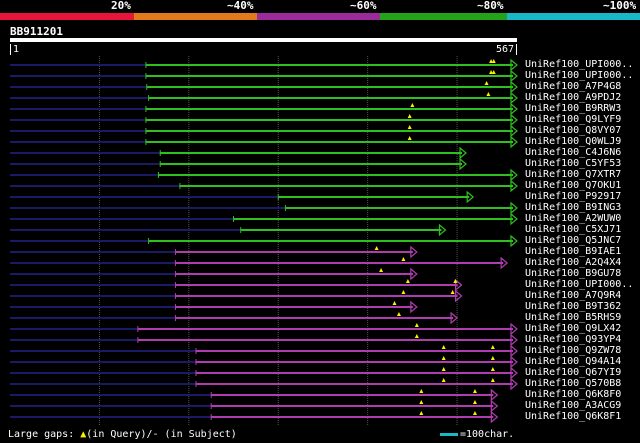 This screenshot has width=640, height=443. What do you see at coordinates (573, 86) in the screenshot?
I see `hit-label: UniRef100_A7P4G8` at bounding box center [573, 86].